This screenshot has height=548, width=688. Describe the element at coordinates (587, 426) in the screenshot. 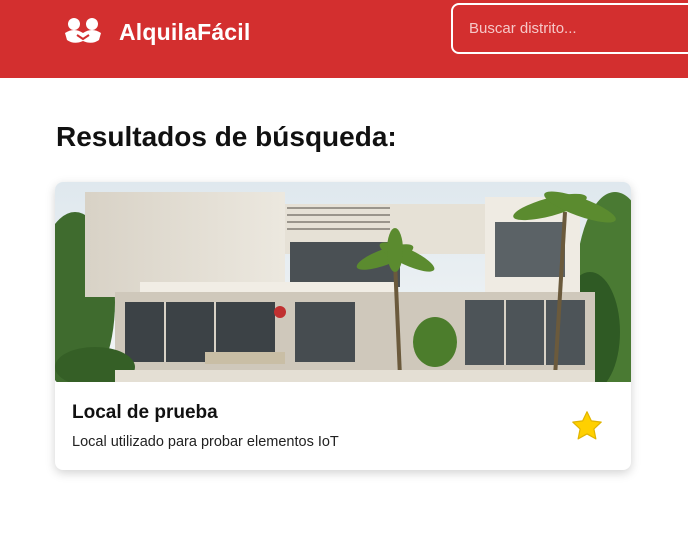

I see `star-icon` at that location.